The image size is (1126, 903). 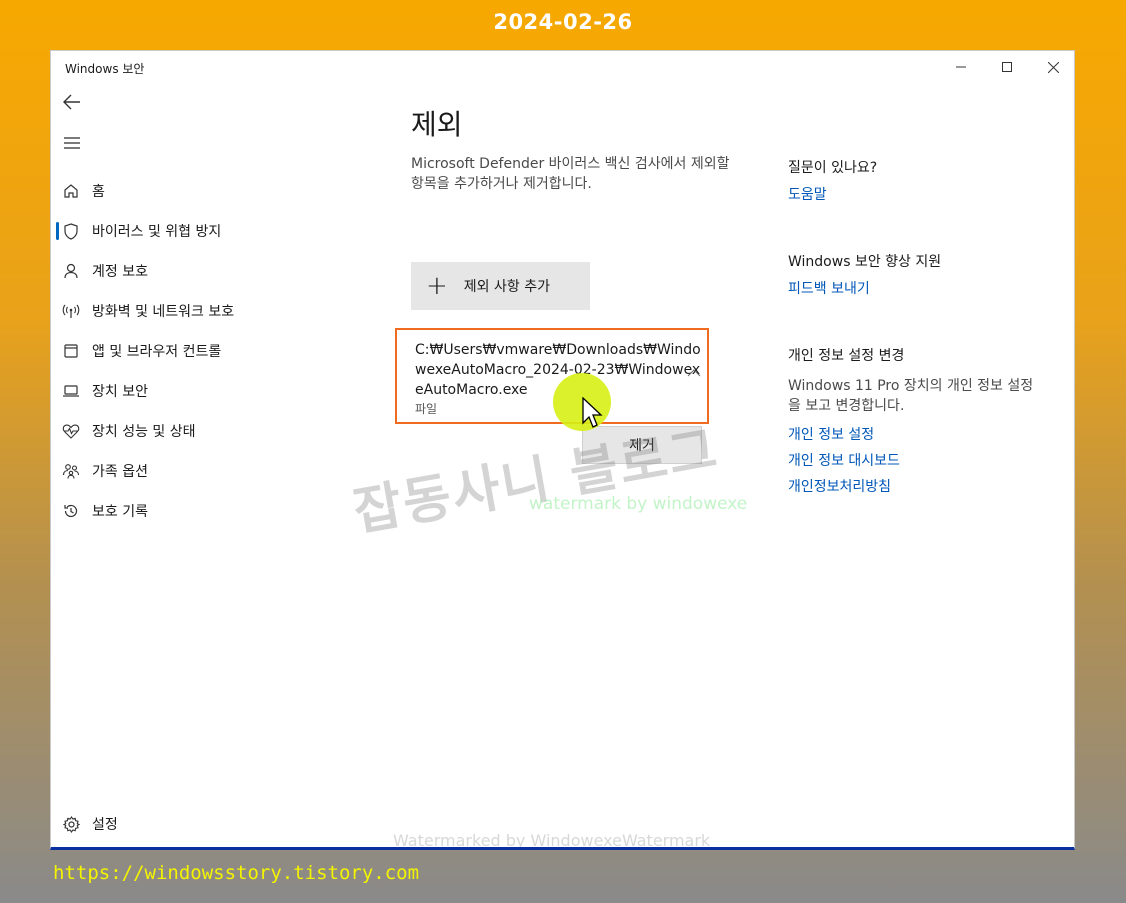 I want to click on nav-label: 방화벽 및 네트워크 보호, so click(x=163, y=312).